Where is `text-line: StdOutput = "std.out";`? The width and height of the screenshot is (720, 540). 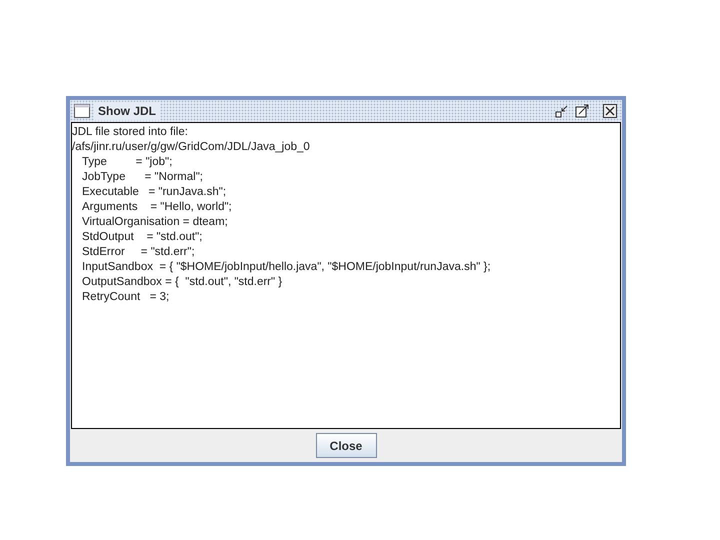
text-line: StdOutput = "std.out"; is located at coordinates (142, 237).